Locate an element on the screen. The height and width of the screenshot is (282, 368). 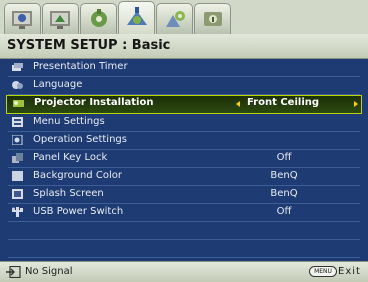
background-color-icon is located at coordinates (17, 176).